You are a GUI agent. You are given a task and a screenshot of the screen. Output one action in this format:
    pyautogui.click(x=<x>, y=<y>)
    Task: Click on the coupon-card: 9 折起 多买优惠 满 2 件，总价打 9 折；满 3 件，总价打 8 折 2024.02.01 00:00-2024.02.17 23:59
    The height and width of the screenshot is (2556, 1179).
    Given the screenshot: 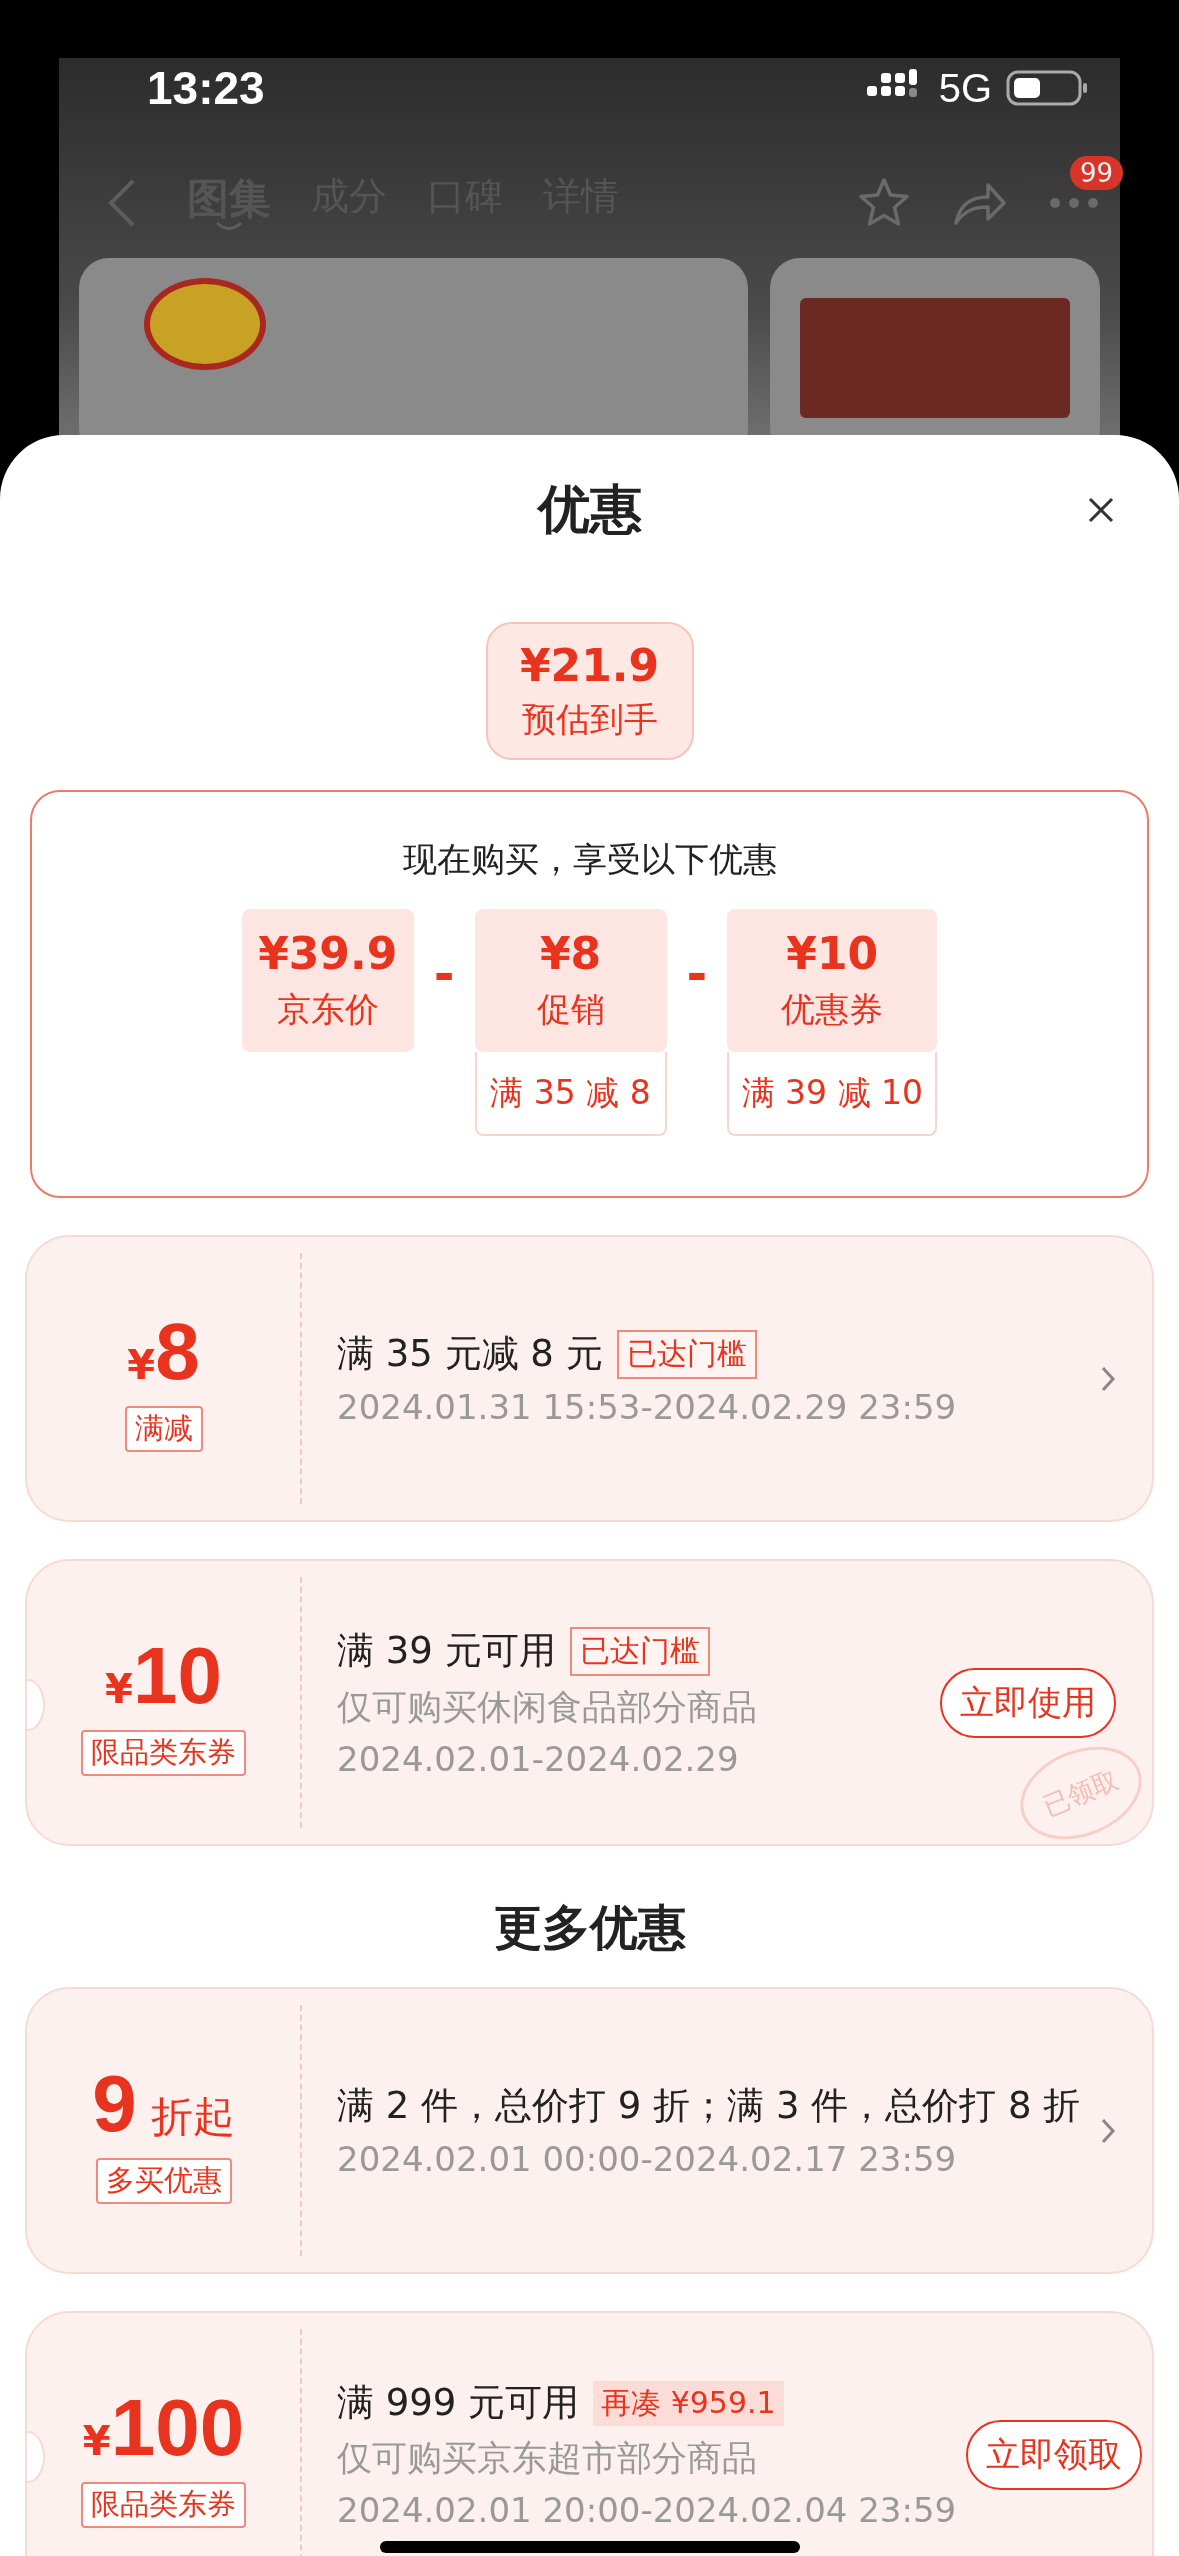 What is the action you would take?
    pyautogui.click(x=589, y=2130)
    